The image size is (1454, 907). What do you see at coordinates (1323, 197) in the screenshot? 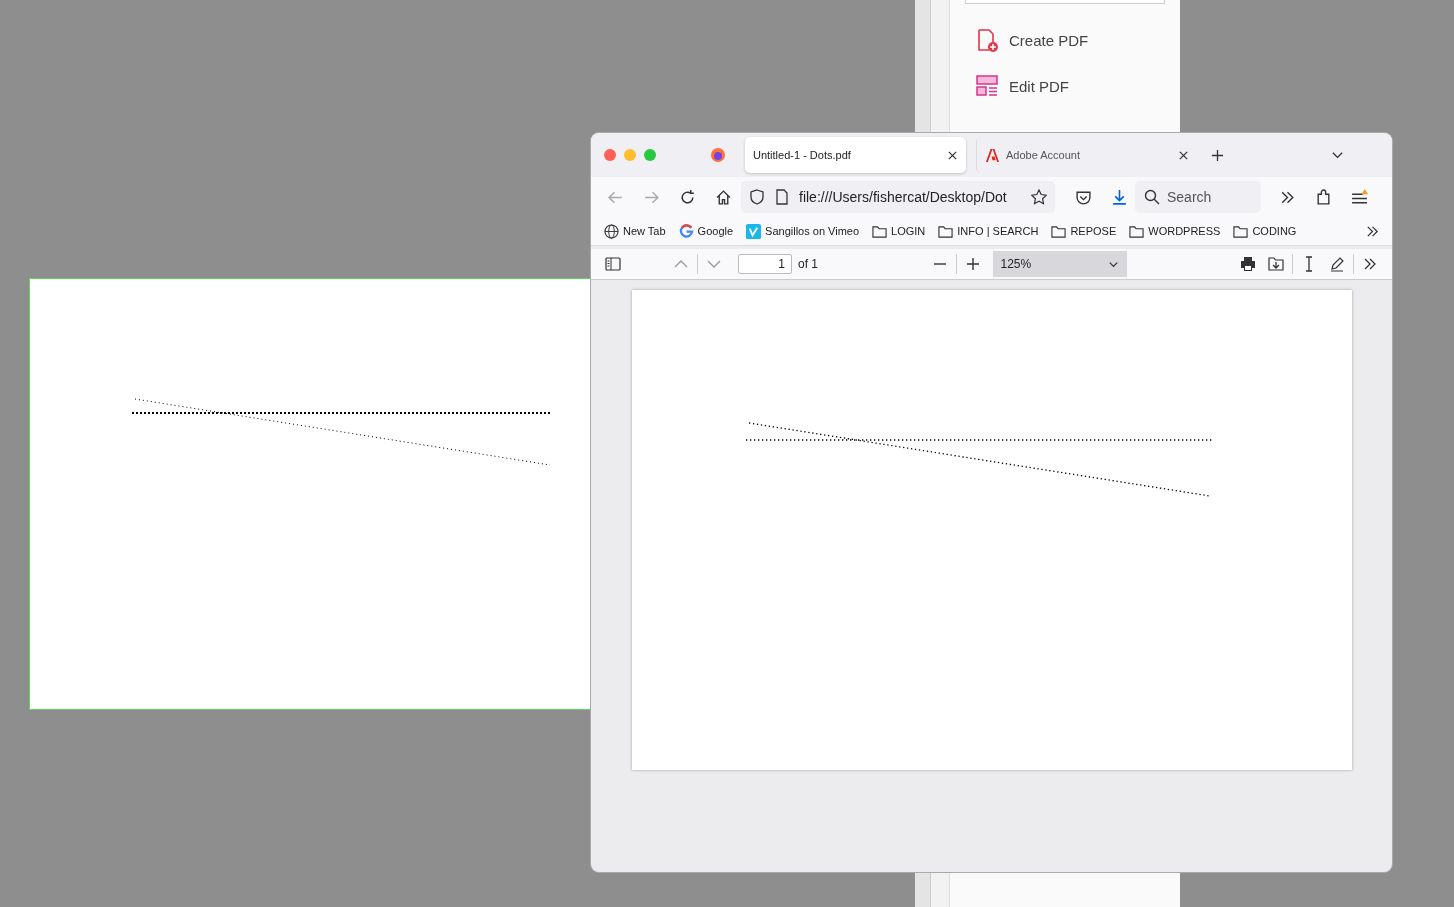
I see `puzzle-icon` at bounding box center [1323, 197].